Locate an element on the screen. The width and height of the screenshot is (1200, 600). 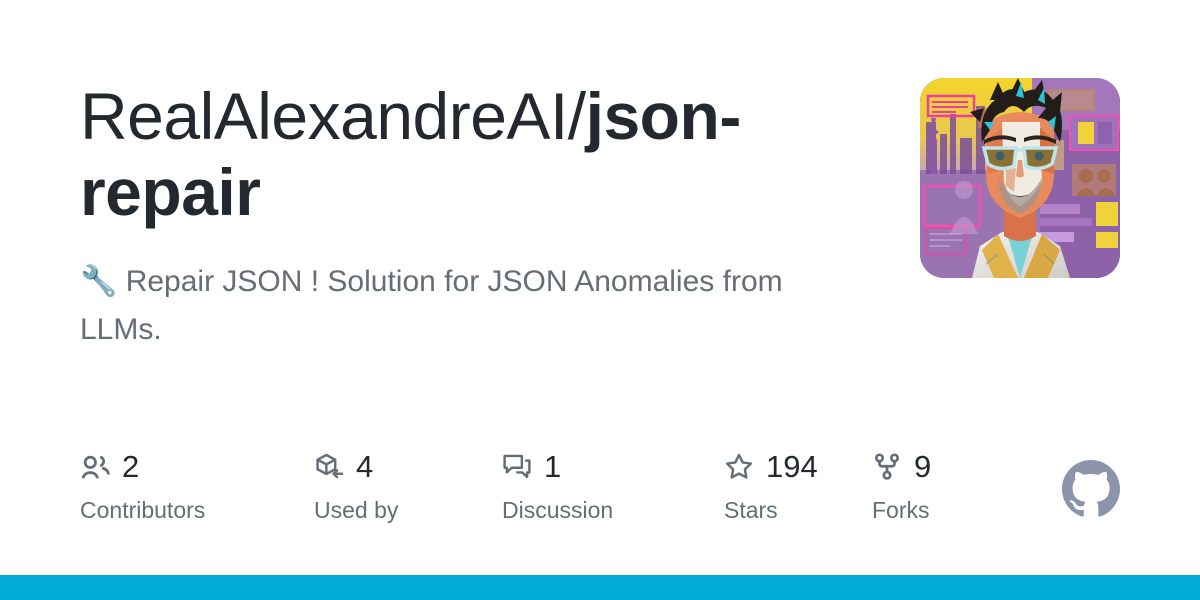
stat-contributors-label: Contributors is located at coordinates (143, 510).